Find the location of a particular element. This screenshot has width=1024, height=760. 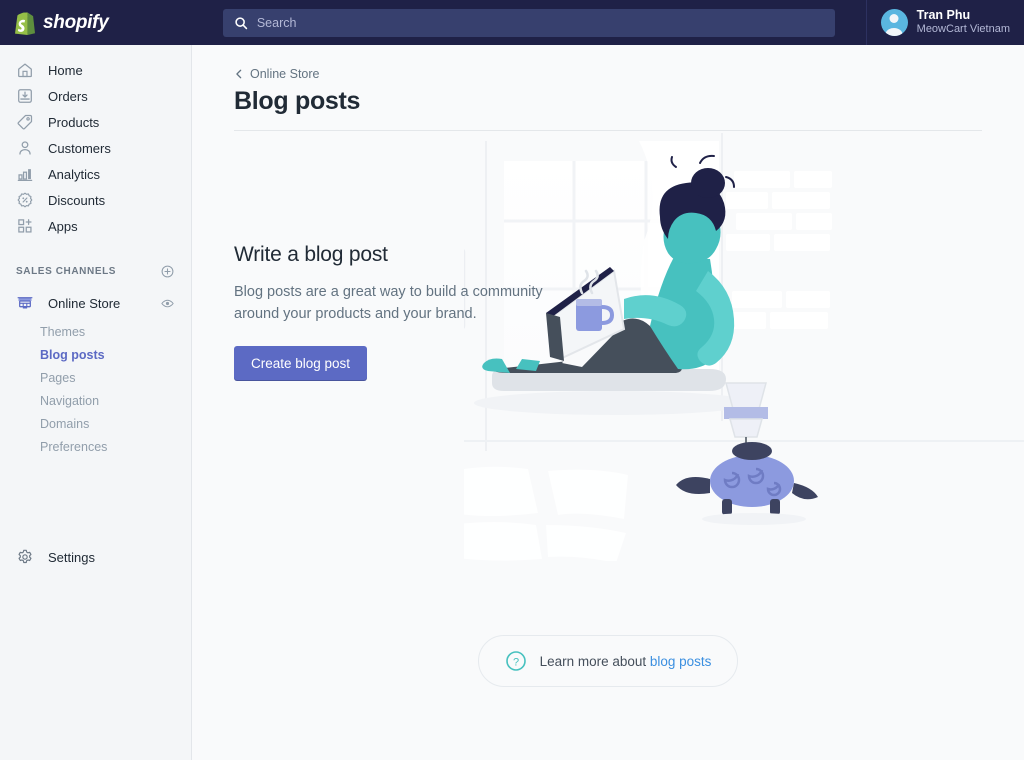

discounts-percent-icon is located at coordinates (25, 200).